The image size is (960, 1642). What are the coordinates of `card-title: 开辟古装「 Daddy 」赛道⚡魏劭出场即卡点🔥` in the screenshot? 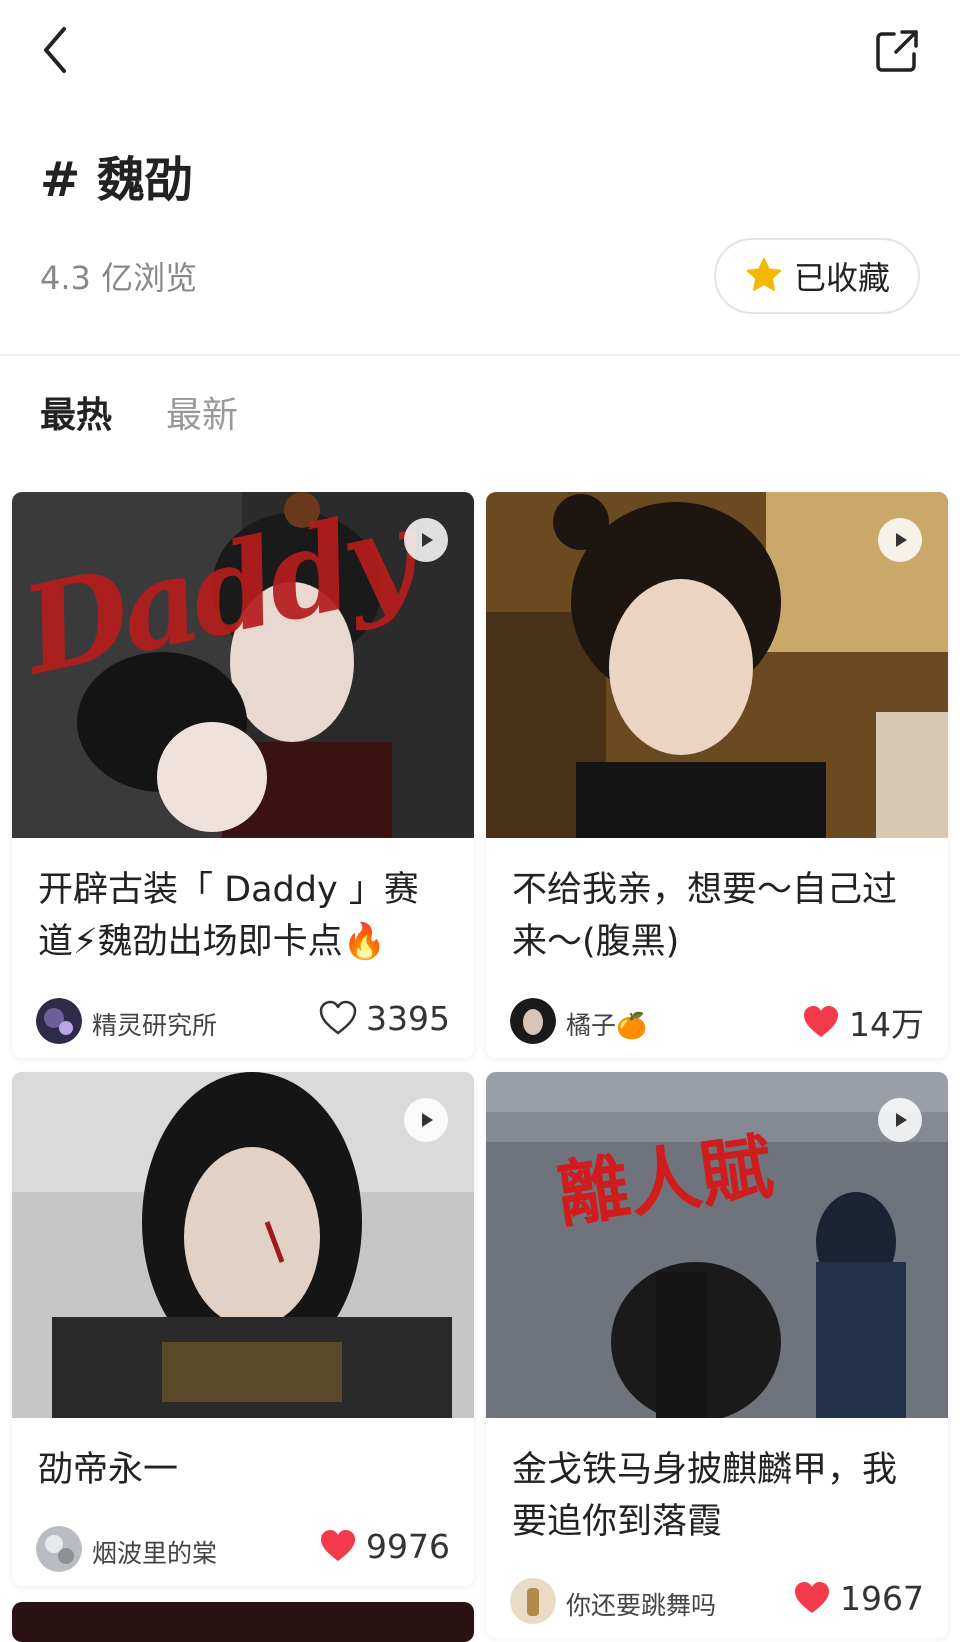 It's located at (243, 911).